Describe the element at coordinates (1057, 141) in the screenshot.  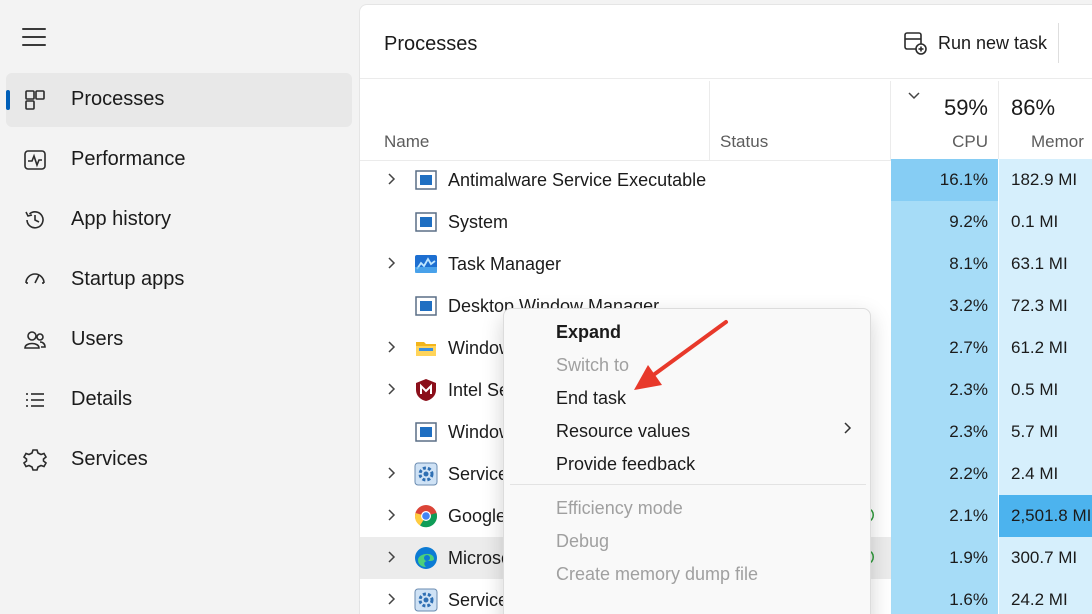
I see `column-memory-label: Memor` at that location.